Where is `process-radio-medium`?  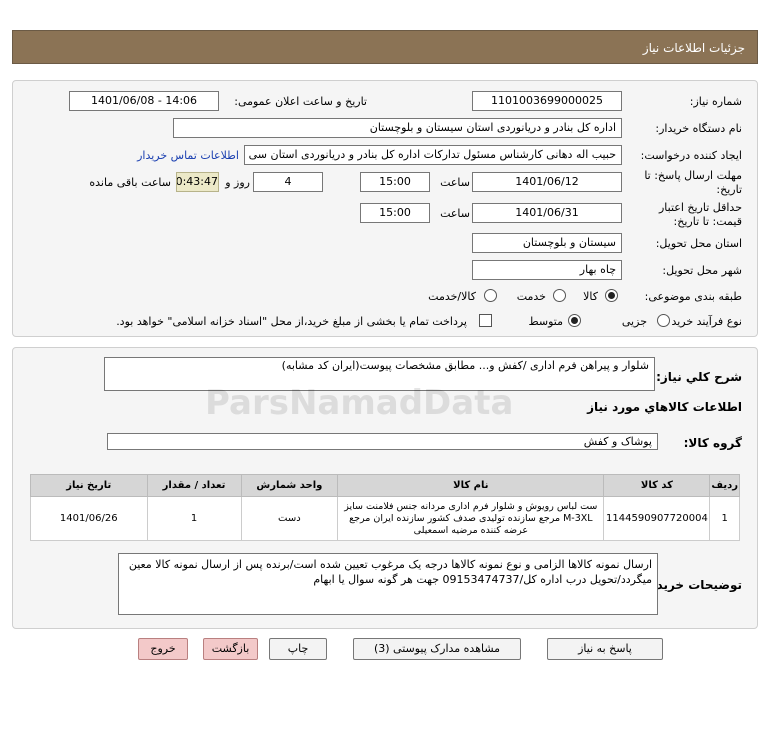
process-radio-medium is located at coordinates (574, 320).